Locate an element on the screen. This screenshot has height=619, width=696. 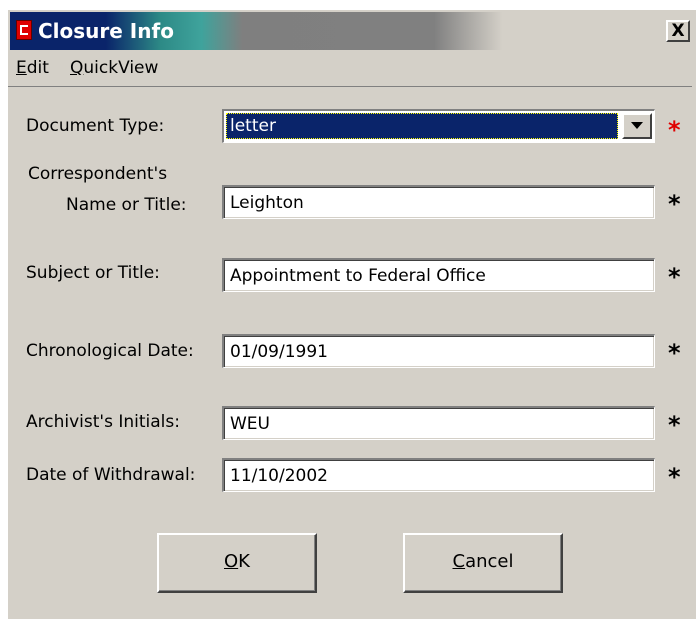
document-type-label: Document Type: is located at coordinates (95, 126).